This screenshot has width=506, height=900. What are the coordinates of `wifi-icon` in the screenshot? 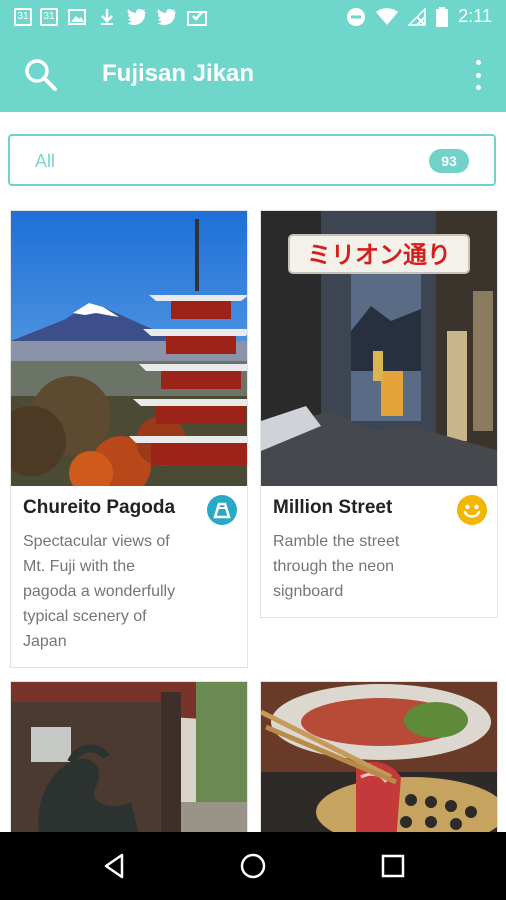 It's located at (387, 16).